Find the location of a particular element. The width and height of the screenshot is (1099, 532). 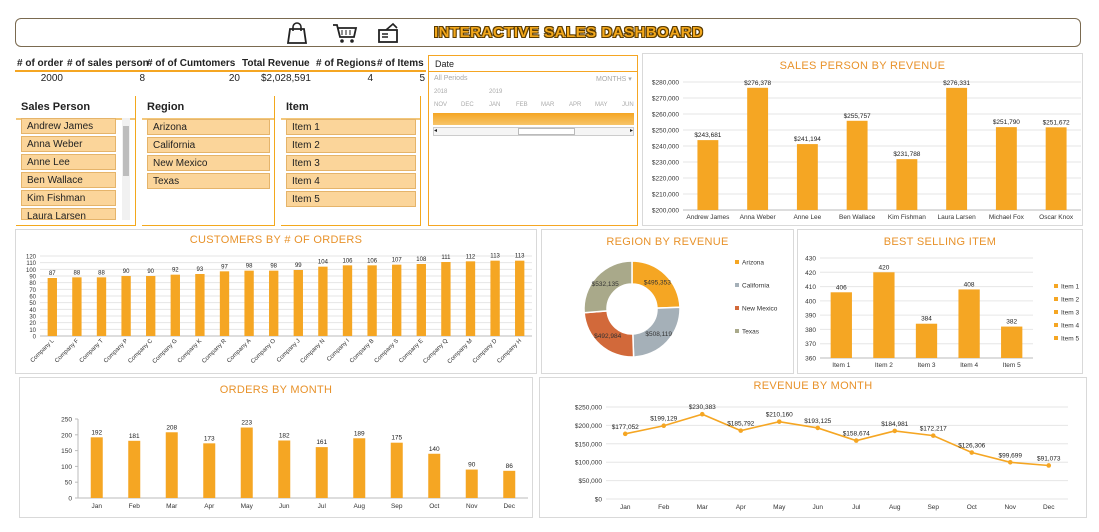

data-label: $251,790 is located at coordinates (1006, 122).